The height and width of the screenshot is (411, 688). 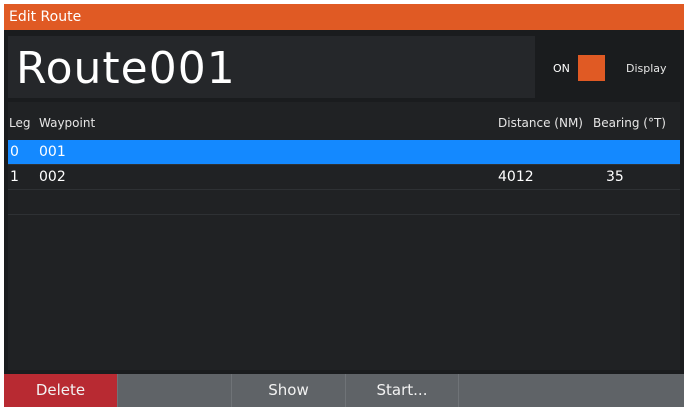 What do you see at coordinates (561, 68) in the screenshot?
I see `toggle-on-label: ON` at bounding box center [561, 68].